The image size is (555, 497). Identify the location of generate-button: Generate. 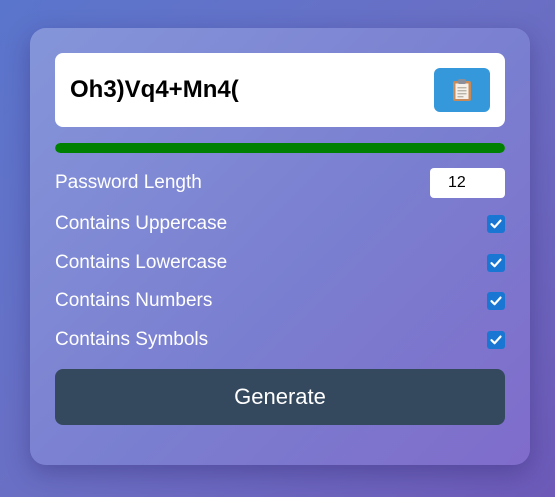
(280, 397).